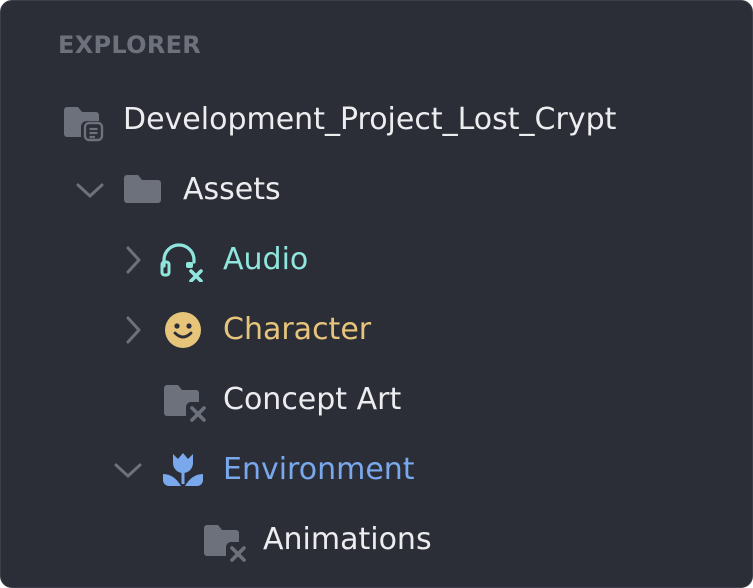  Describe the element at coordinates (376, 330) in the screenshot. I see `tree-item-character: Character` at that location.